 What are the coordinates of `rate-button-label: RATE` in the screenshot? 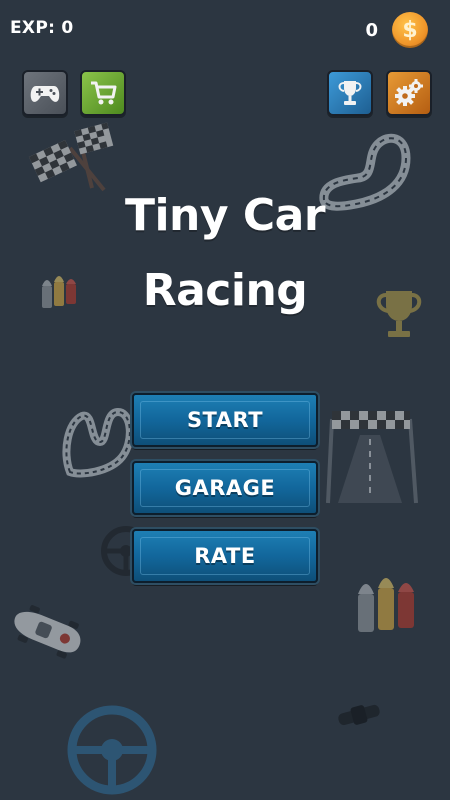 It's located at (225, 556).